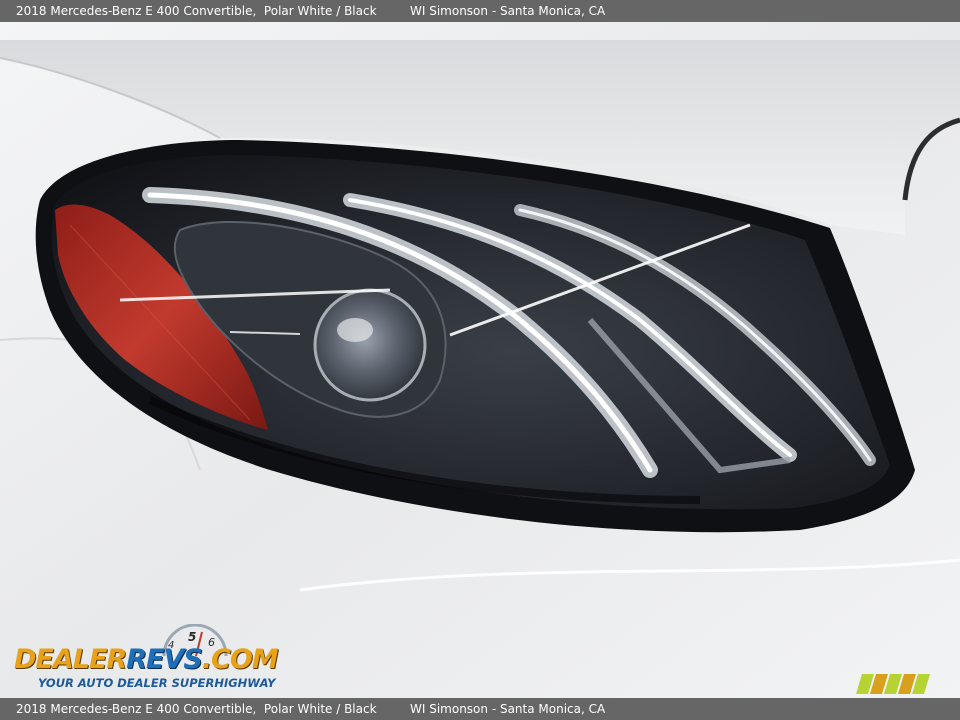 The height and width of the screenshot is (720, 960). I want to click on gauge-digit-5: 5, so click(192, 637).